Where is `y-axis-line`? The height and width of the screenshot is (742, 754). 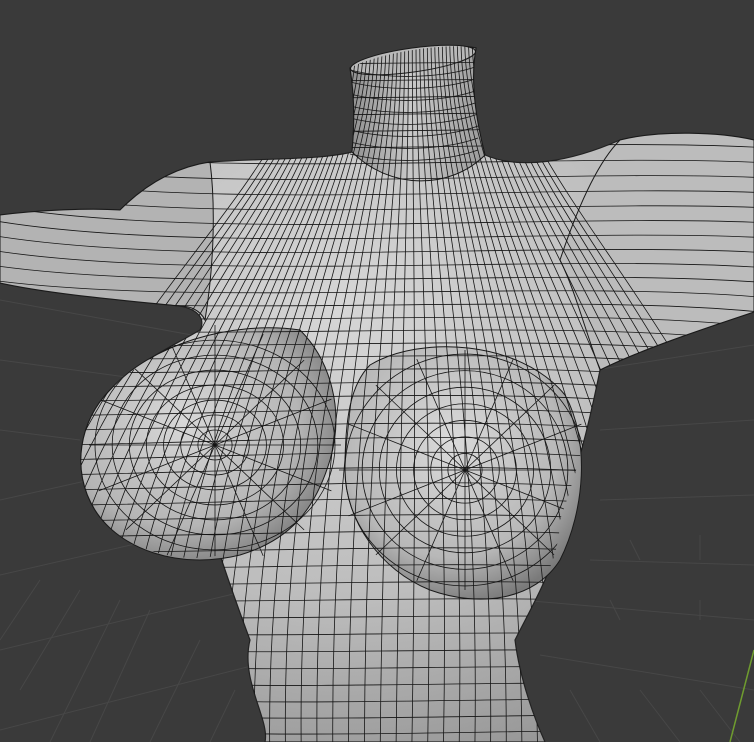
y-axis-line is located at coordinates (741, 695).